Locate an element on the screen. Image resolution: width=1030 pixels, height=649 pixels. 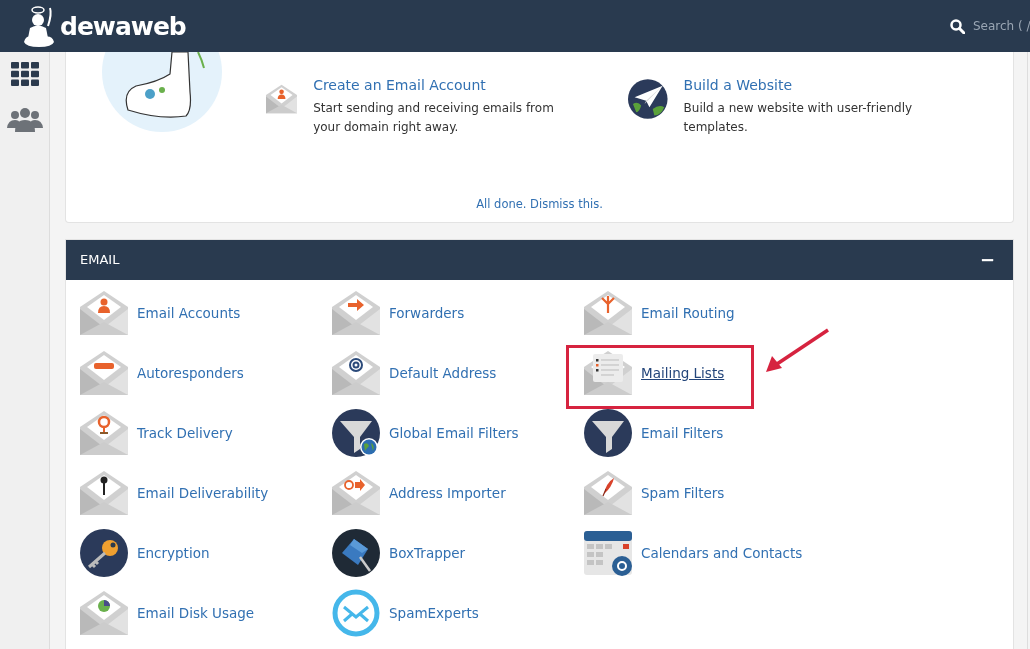
tool-link: Email Filters is located at coordinates (682, 433).